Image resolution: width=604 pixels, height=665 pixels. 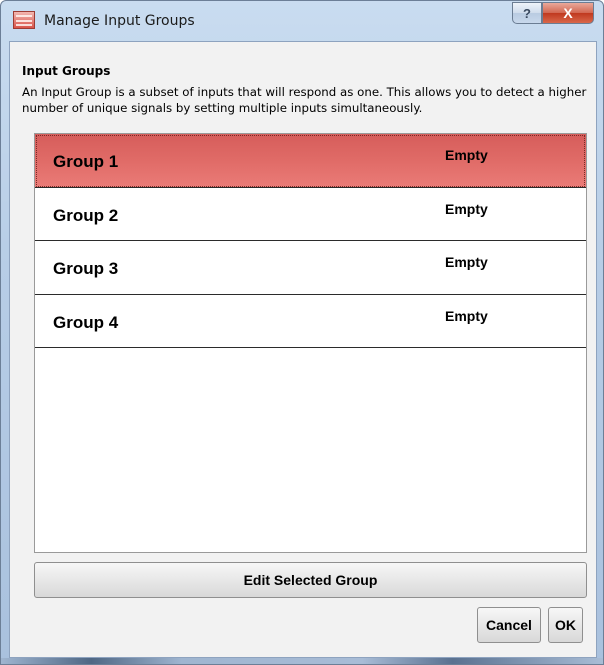 I want to click on cancel-button: Cancel, so click(x=509, y=625).